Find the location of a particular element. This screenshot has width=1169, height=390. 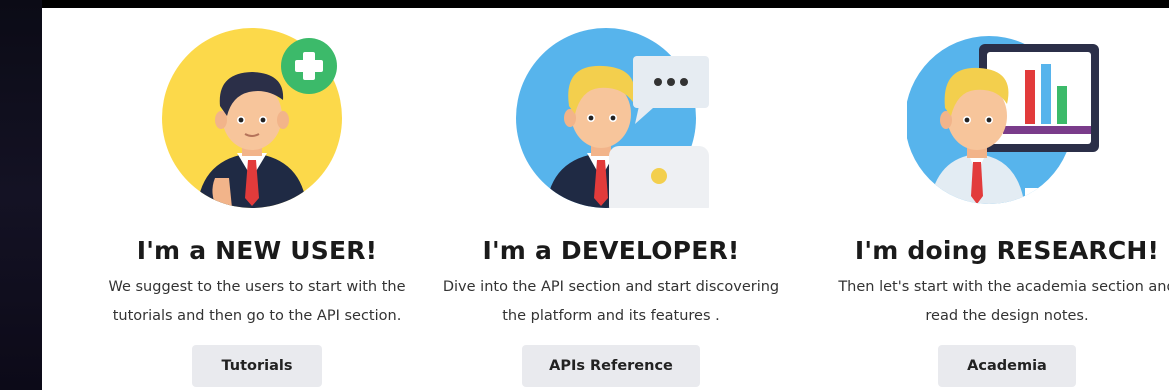

card-title: I'm doing RESEARCH! is located at coordinates (1007, 250).